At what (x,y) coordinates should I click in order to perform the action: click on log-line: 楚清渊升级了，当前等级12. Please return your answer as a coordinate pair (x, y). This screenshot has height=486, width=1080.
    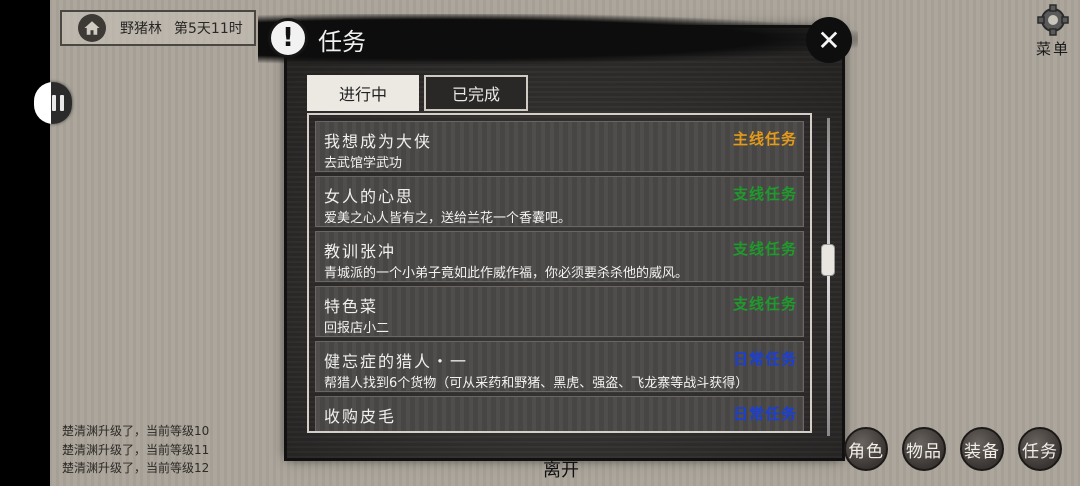
    Looking at the image, I should click on (136, 468).